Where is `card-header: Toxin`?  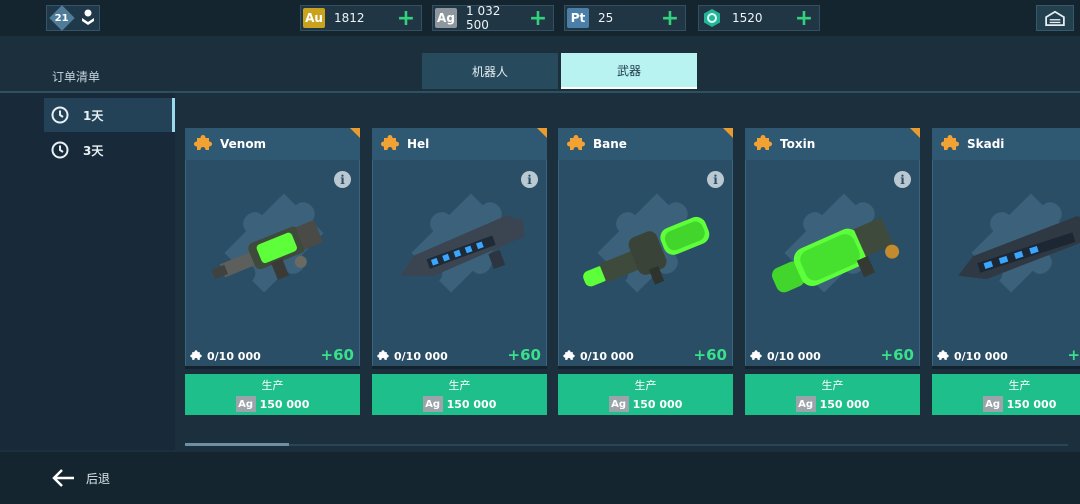 card-header: Toxin is located at coordinates (832, 144).